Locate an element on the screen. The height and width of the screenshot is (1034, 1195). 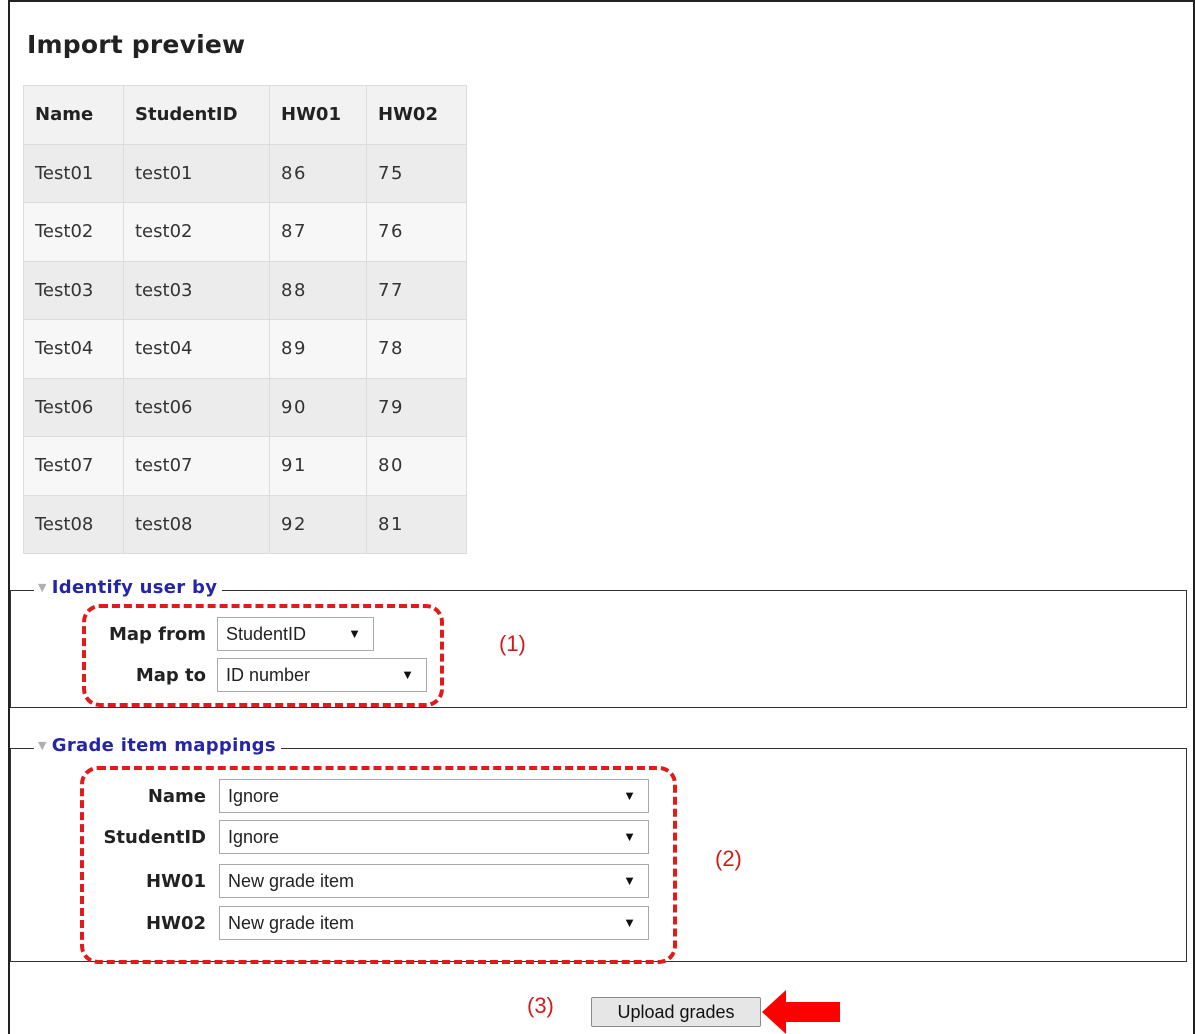
table-row: Test04 test04 89 78 is located at coordinates (245, 349).